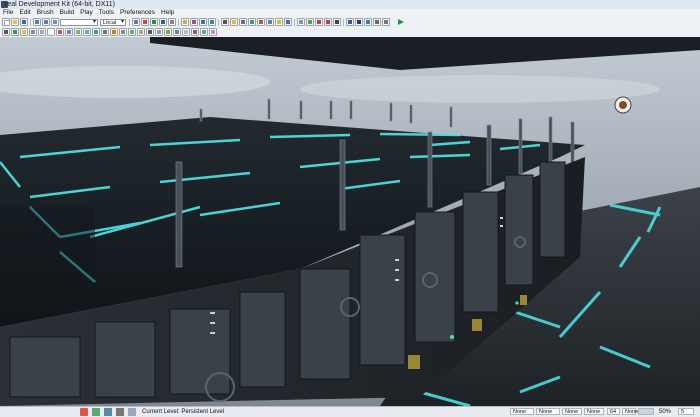 Image resolution: width=700 pixels, height=417 pixels. Describe the element at coordinates (172, 22) in the screenshot. I see `snap-icon` at that location.